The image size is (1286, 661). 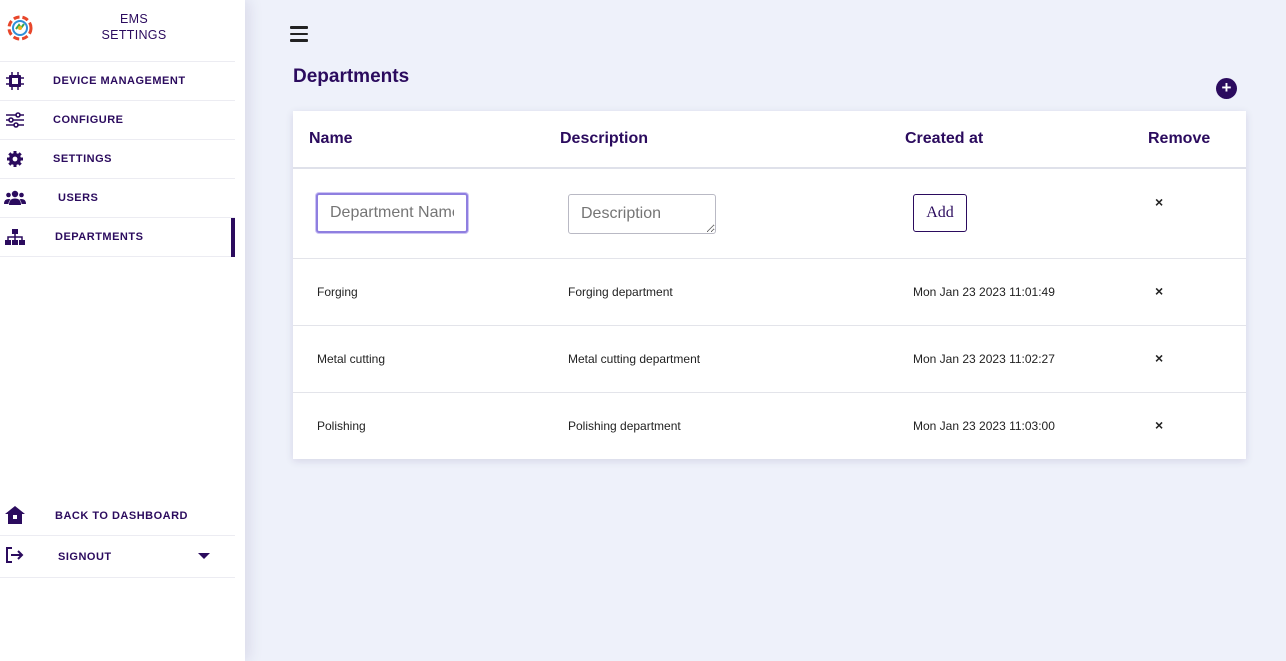 What do you see at coordinates (1226, 88) in the screenshot?
I see `add-department-button: +` at bounding box center [1226, 88].